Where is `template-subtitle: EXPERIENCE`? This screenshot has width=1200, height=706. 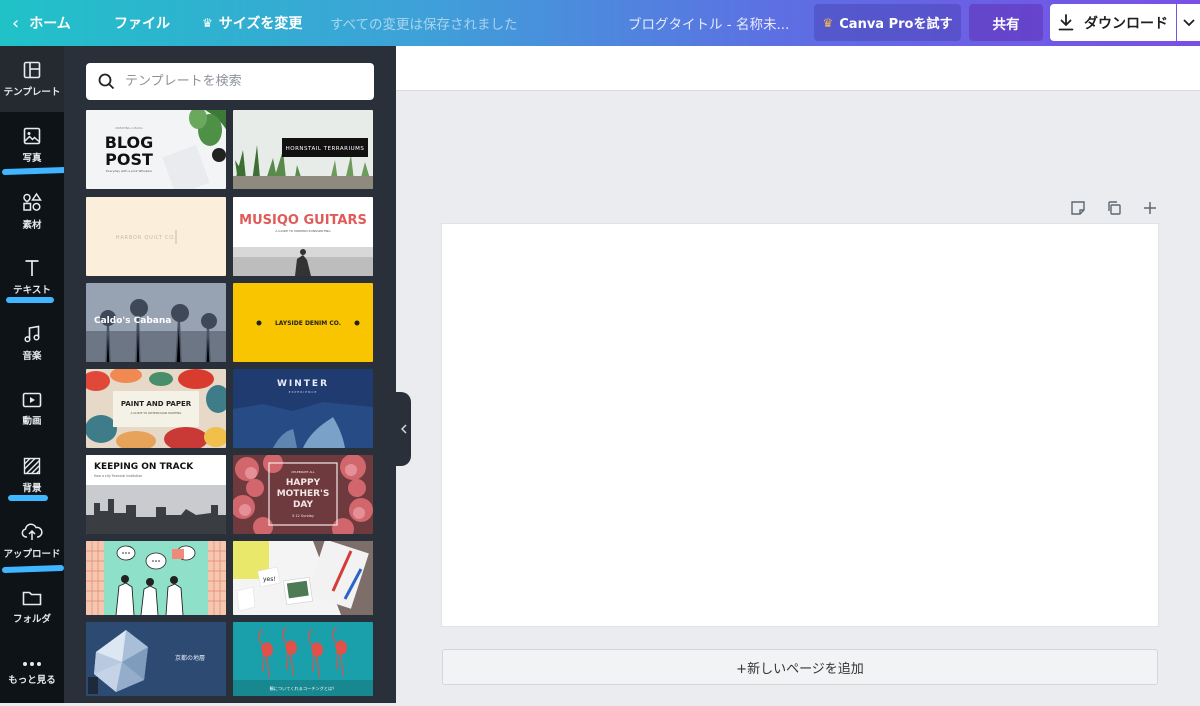 template-subtitle: EXPERIENCE is located at coordinates (303, 392).